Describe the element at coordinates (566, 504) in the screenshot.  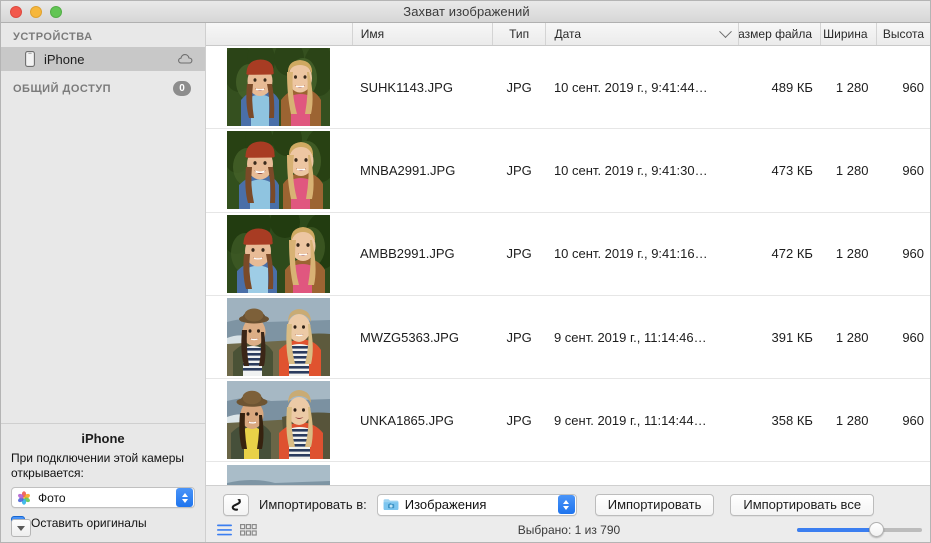
I see `destination-popup-stepper-icon` at that location.